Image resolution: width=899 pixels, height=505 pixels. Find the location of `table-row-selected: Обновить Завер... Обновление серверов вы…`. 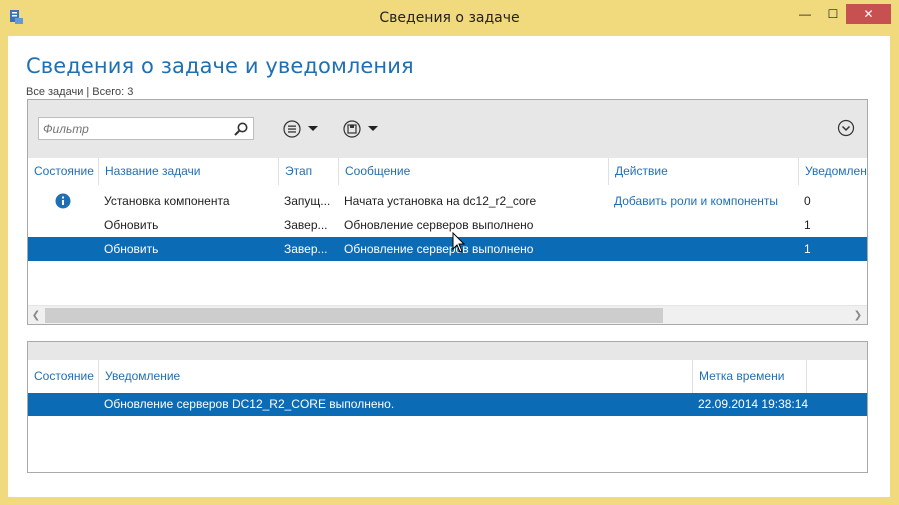

table-row-selected: Обновить Завер... Обновление серверов вы… is located at coordinates (447, 249).